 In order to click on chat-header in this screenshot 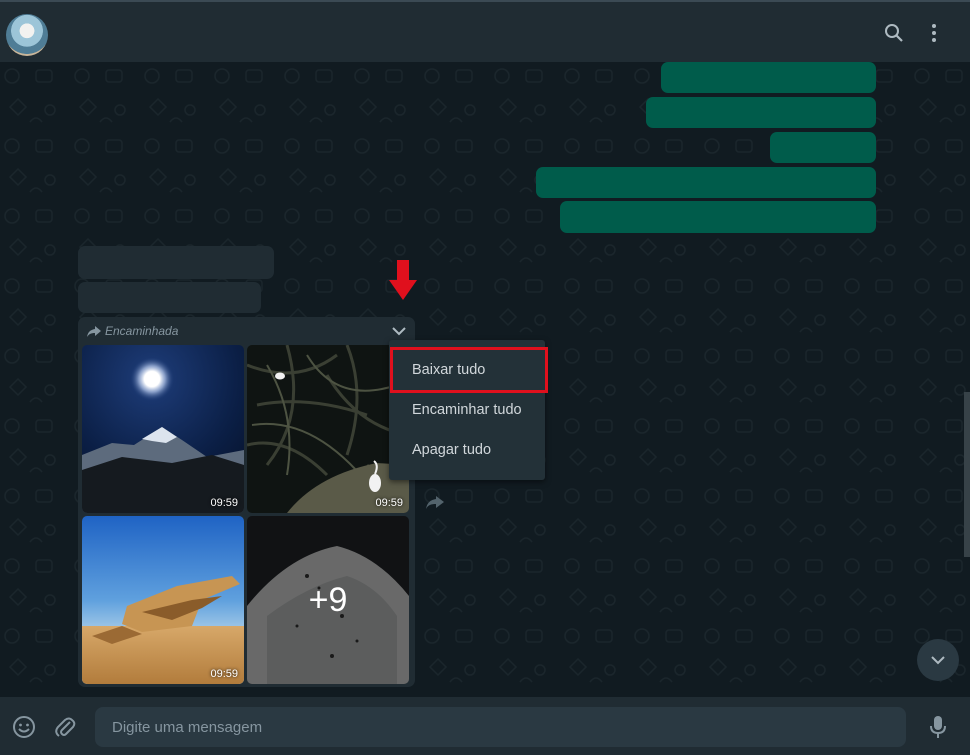, I will do `click(485, 31)`.